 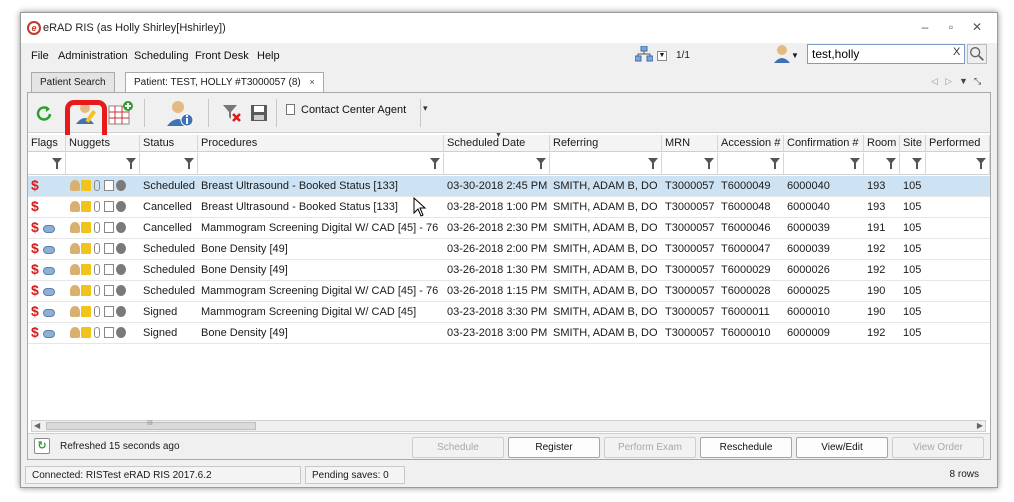 What do you see at coordinates (980, 425) in the screenshot?
I see `scroll-right-icon: ▶` at bounding box center [980, 425].